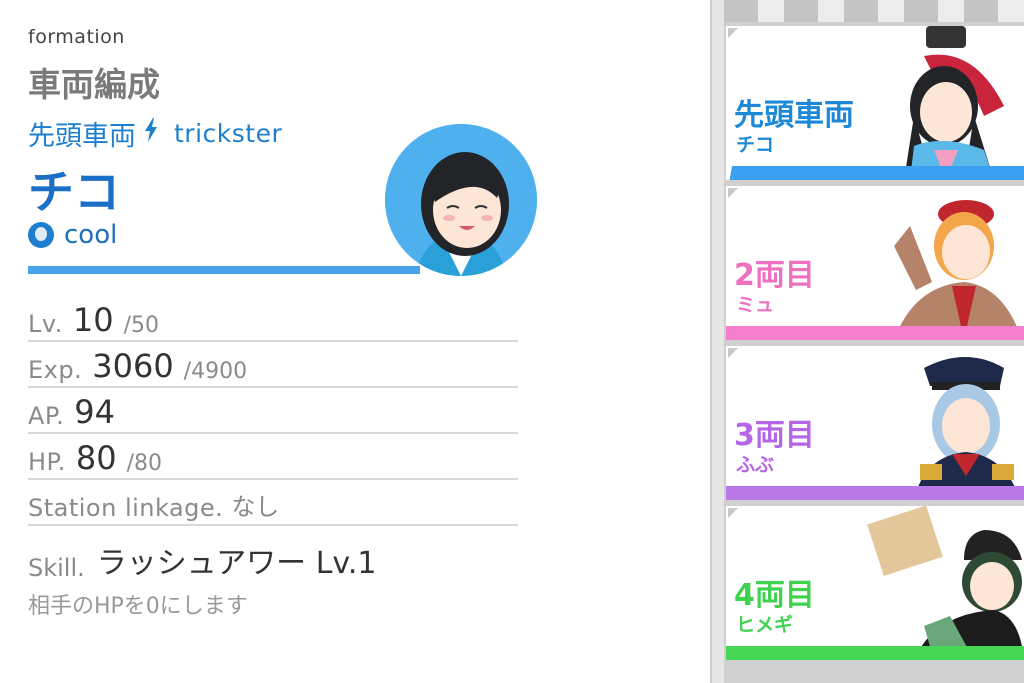  Describe the element at coordinates (255, 507) in the screenshot. I see `stat-value: なし` at that location.